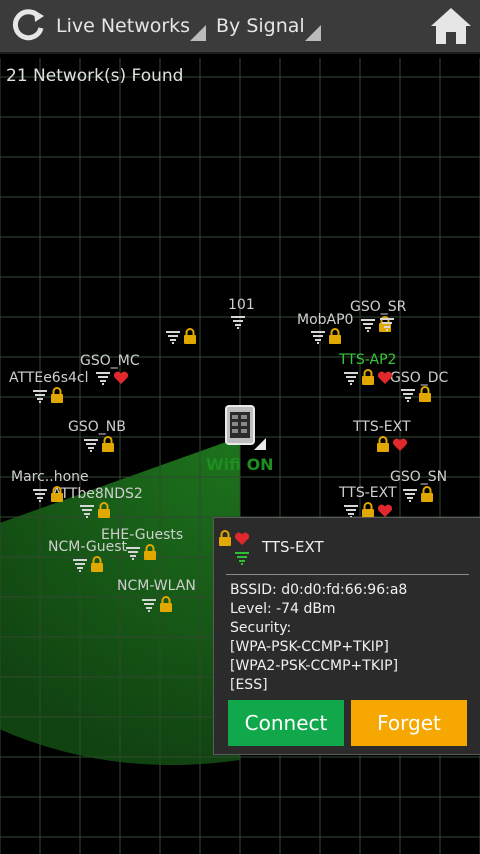  I want to click on sort-label: By Signal, so click(260, 26).